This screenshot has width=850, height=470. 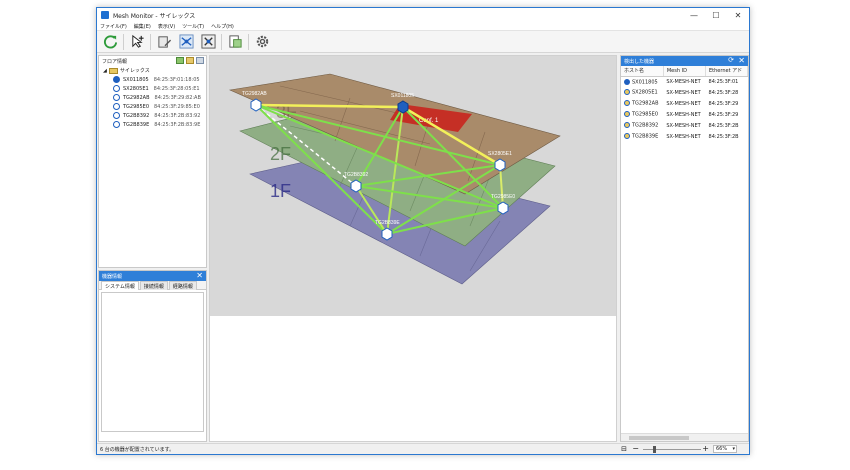 What do you see at coordinates (152, 356) in the screenshot?
I see `device-info-panel: 機器情報 ✕ システム情報 接続情報 経路情報` at bounding box center [152, 356].